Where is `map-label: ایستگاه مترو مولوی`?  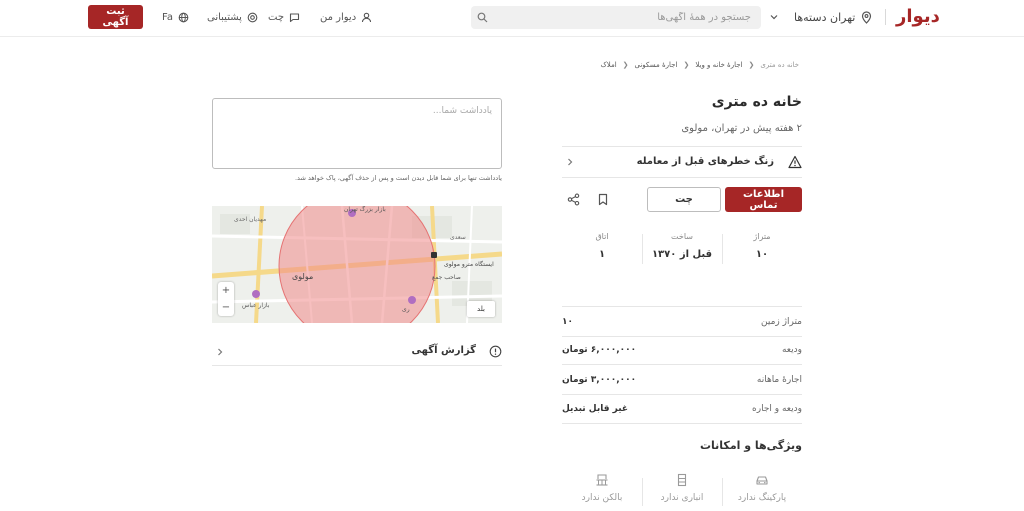
map-label: ایستگاه مترو مولوی is located at coordinates (469, 264).